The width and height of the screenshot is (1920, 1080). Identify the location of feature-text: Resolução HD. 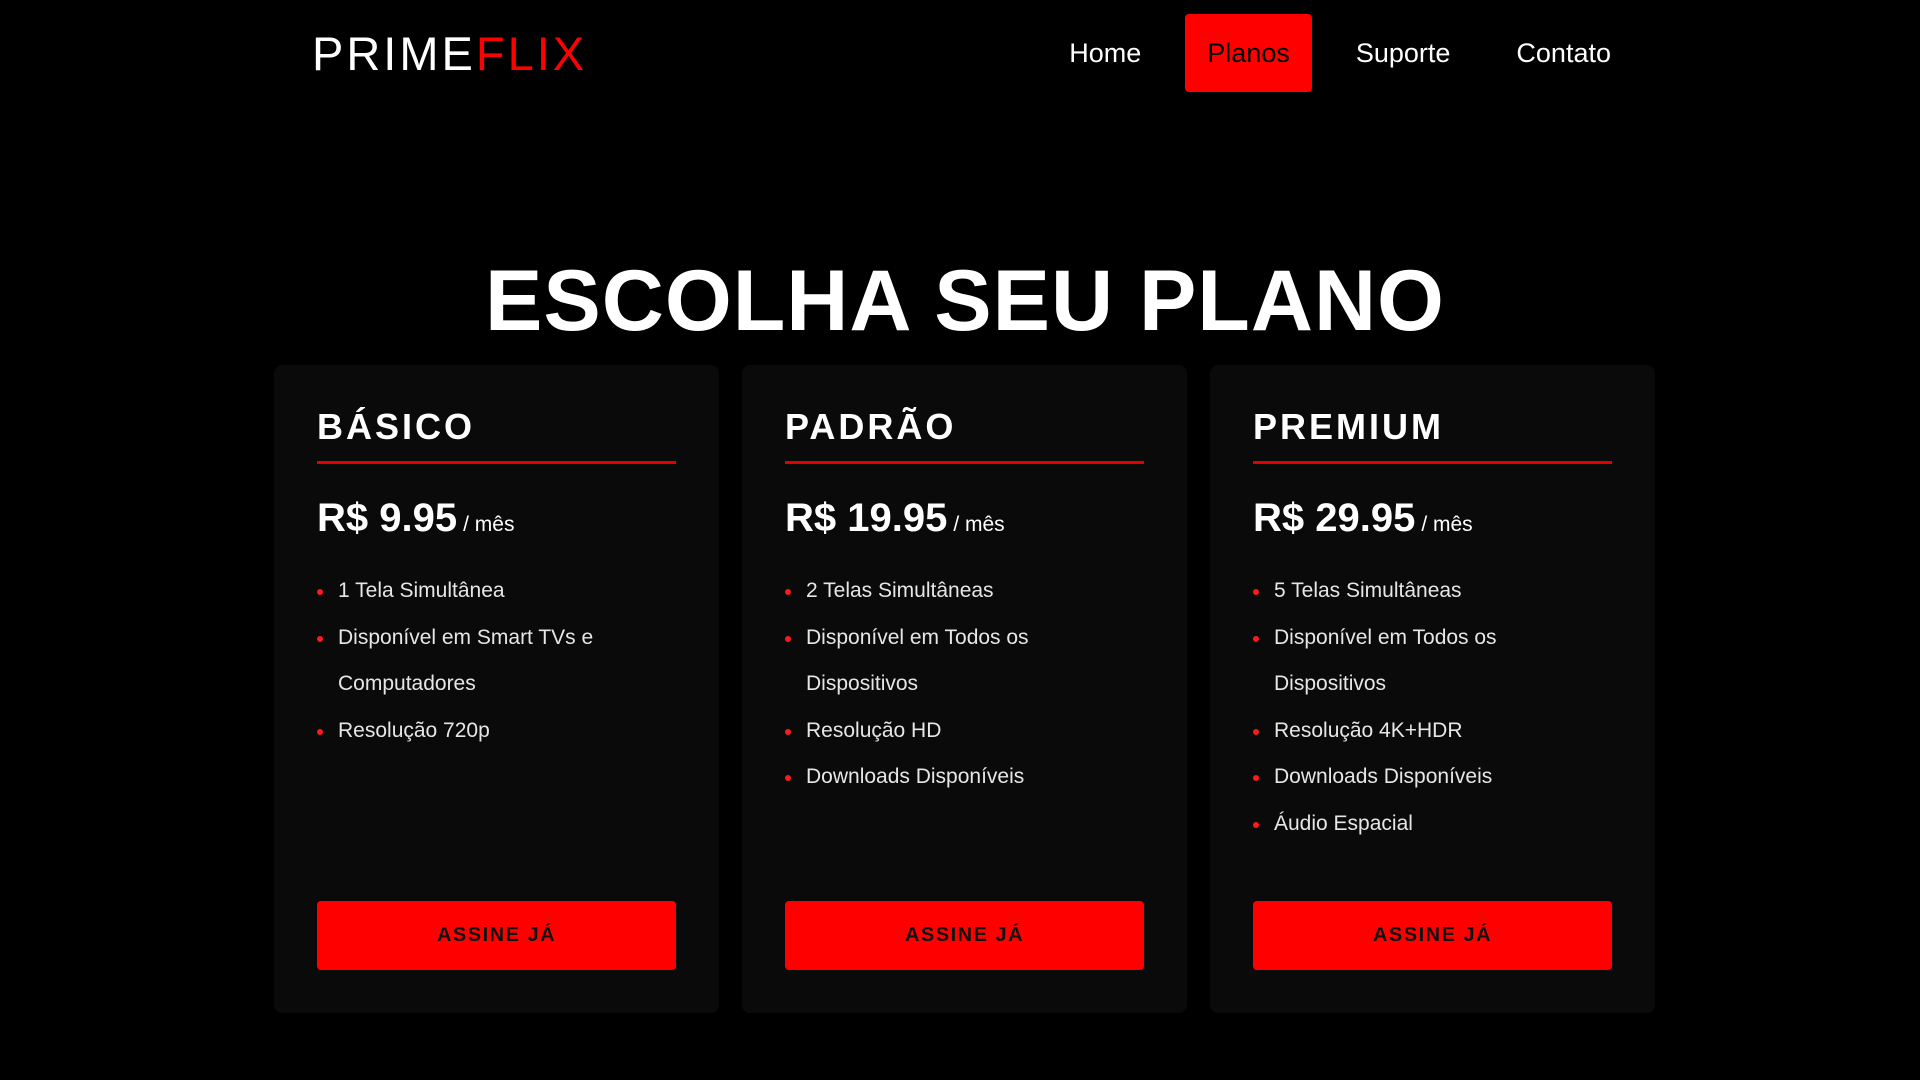
(874, 730).